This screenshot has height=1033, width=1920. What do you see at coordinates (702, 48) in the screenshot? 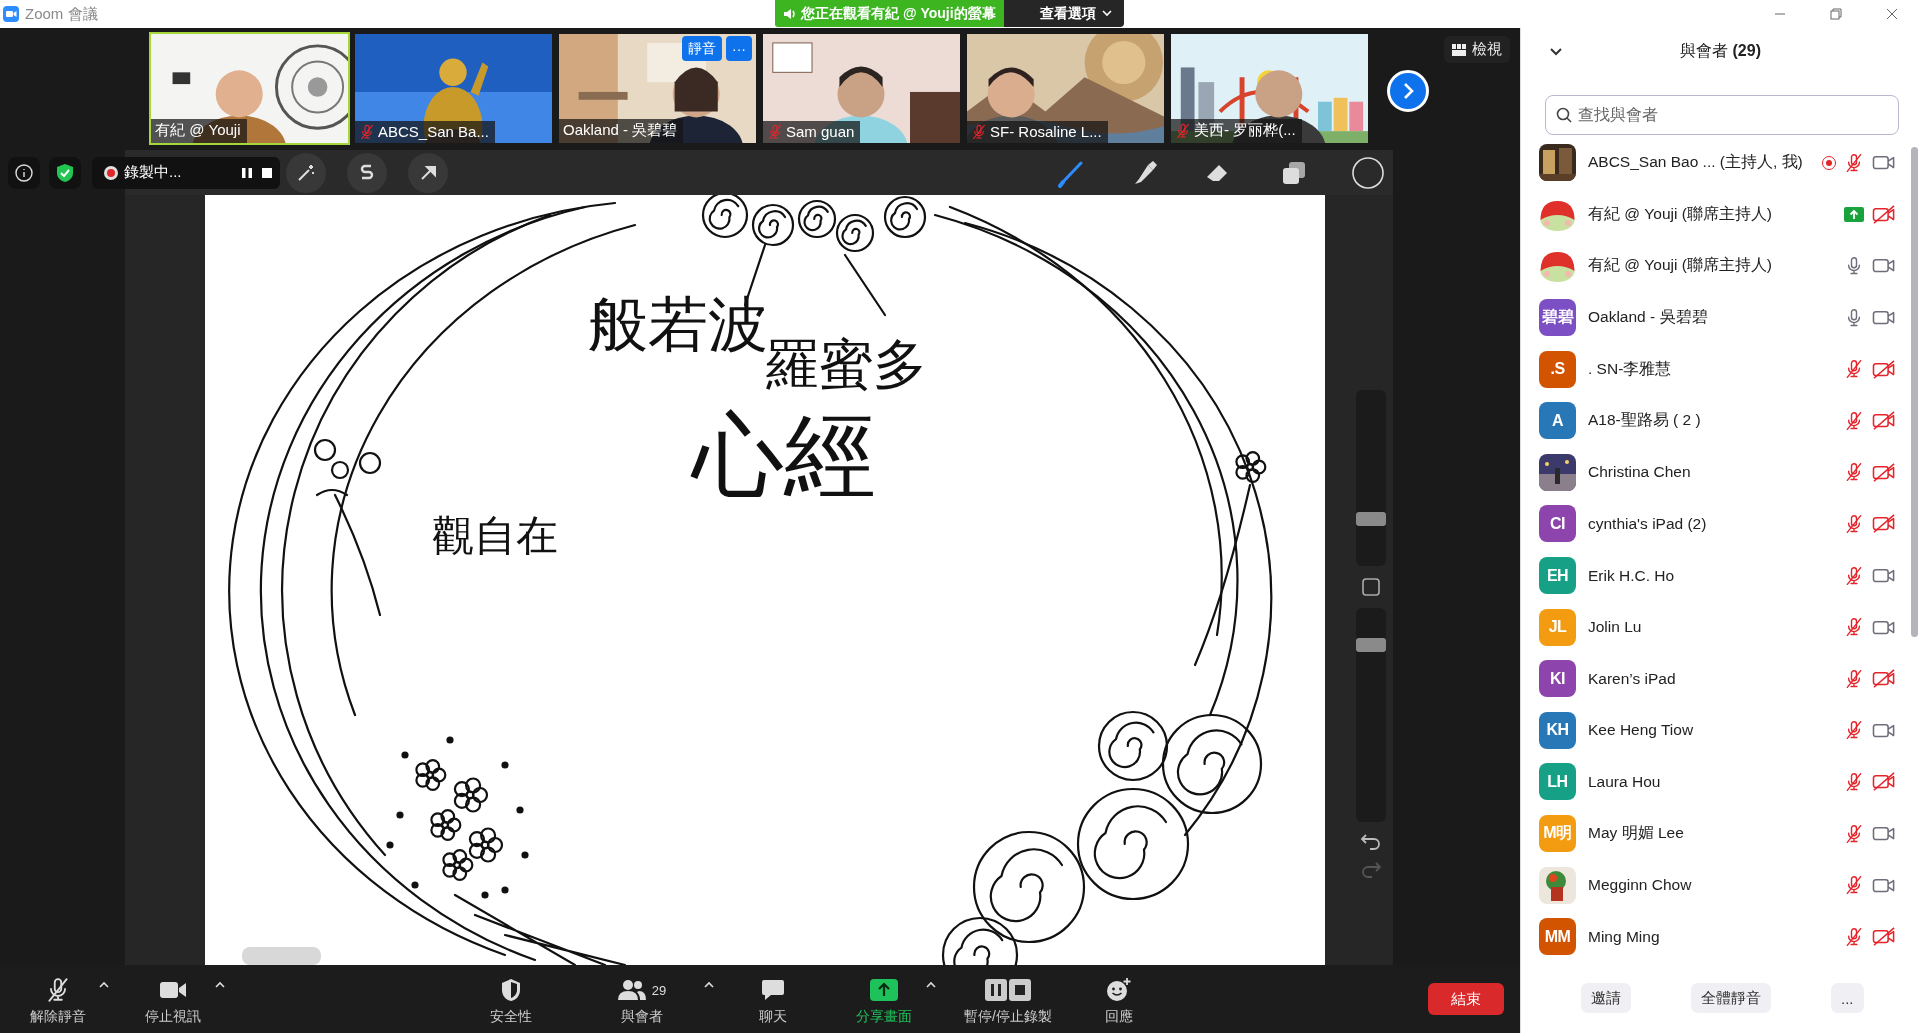
I see `mute-button: 靜音` at bounding box center [702, 48].